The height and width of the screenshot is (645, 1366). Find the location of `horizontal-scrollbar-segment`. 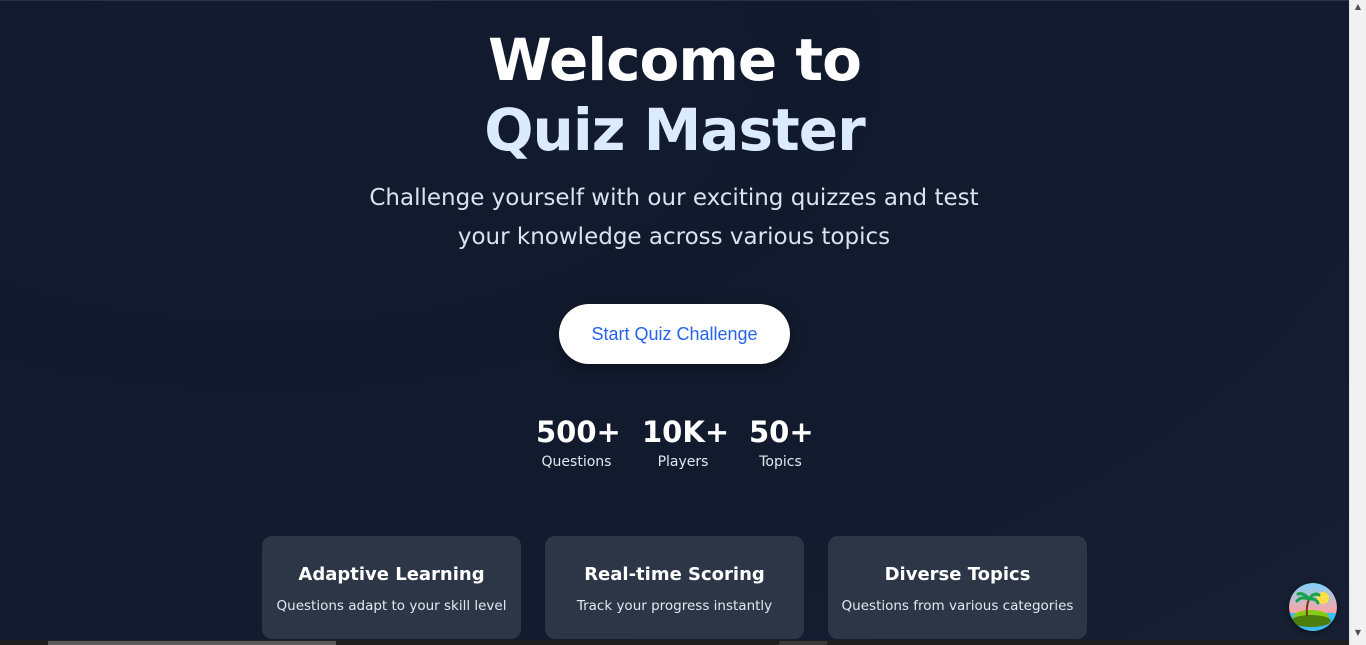

horizontal-scrollbar-segment is located at coordinates (803, 643).